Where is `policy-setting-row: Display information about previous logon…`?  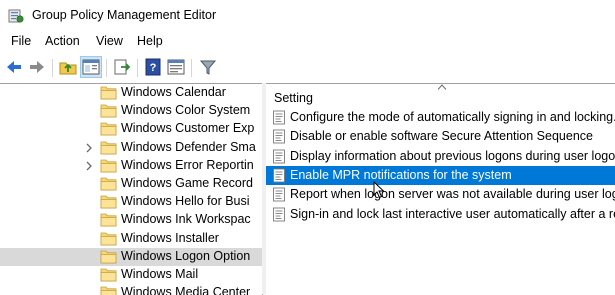
policy-setting-row: Display information about previous logon… is located at coordinates (440, 156).